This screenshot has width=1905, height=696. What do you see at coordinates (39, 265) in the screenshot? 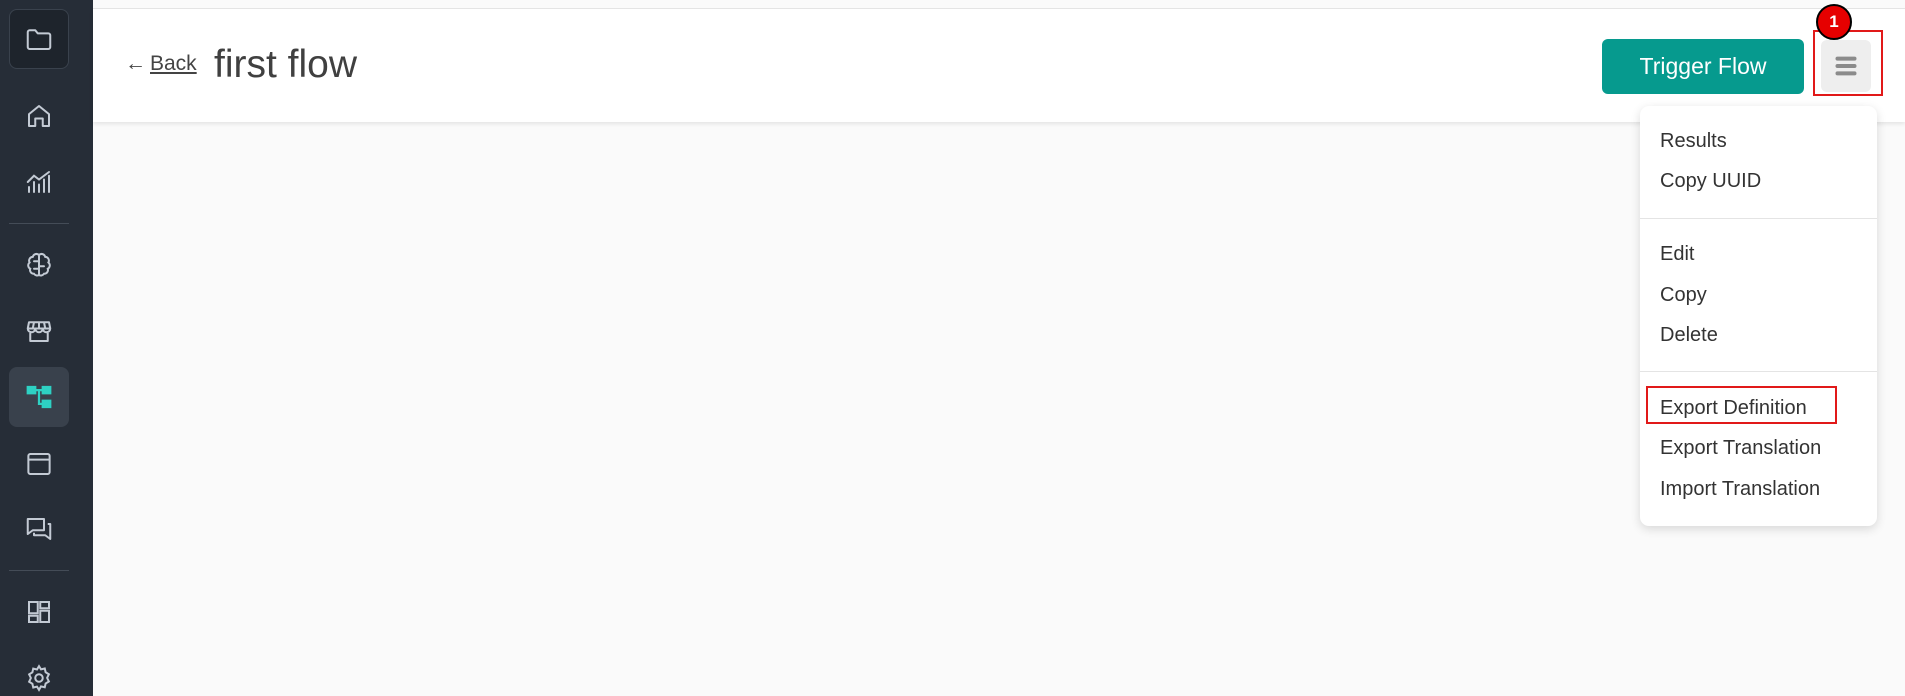
I see `brain-icon` at bounding box center [39, 265].